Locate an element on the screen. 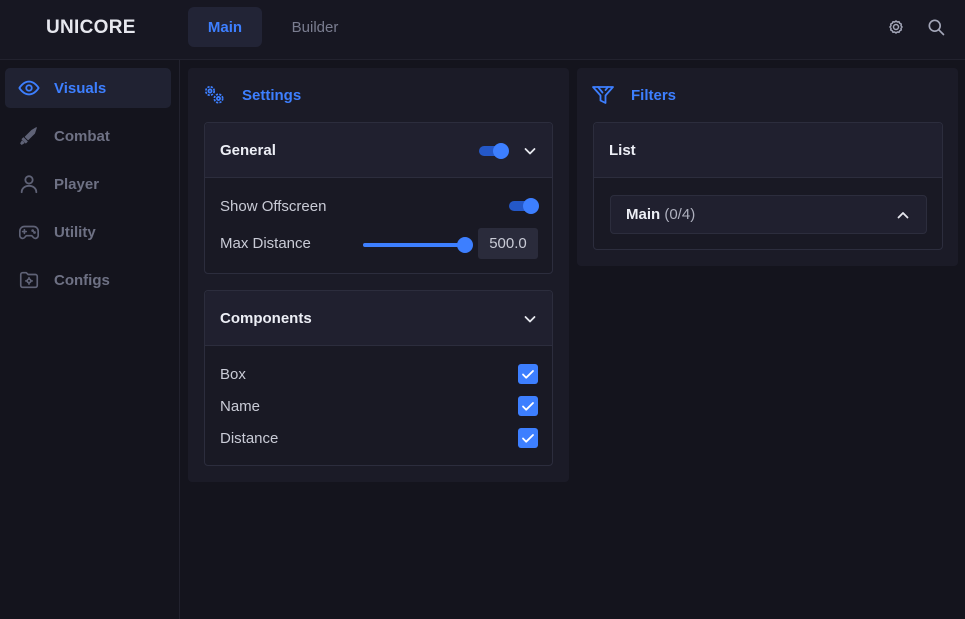  settings-title: Settings is located at coordinates (272, 95).